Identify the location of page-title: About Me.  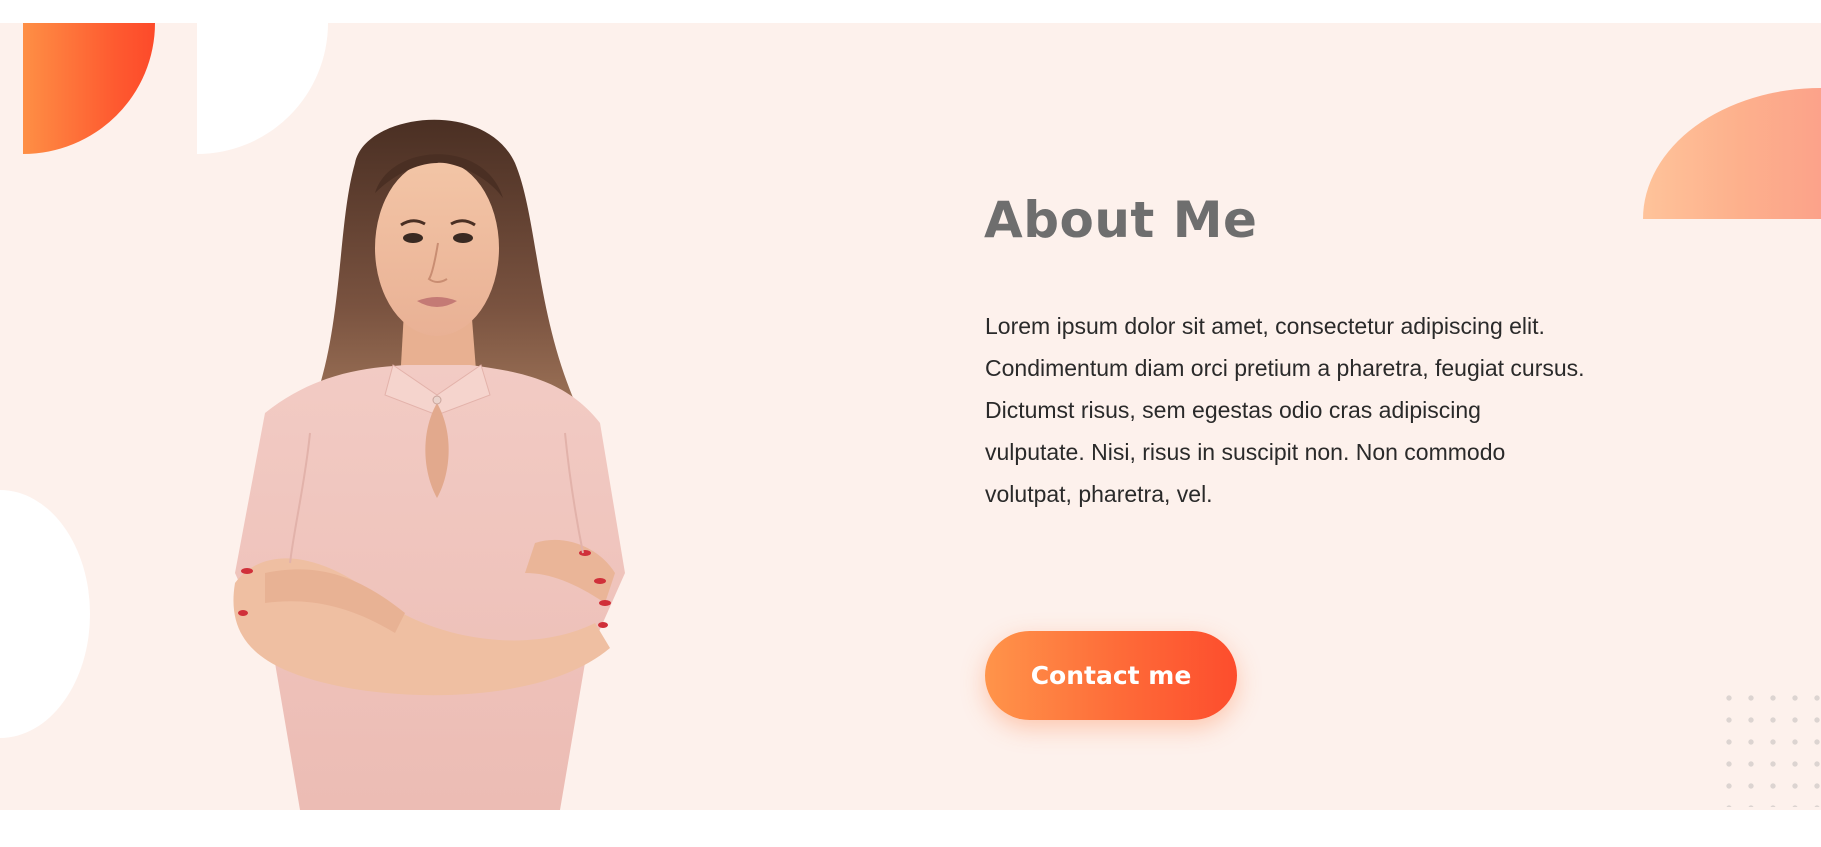
(1121, 220).